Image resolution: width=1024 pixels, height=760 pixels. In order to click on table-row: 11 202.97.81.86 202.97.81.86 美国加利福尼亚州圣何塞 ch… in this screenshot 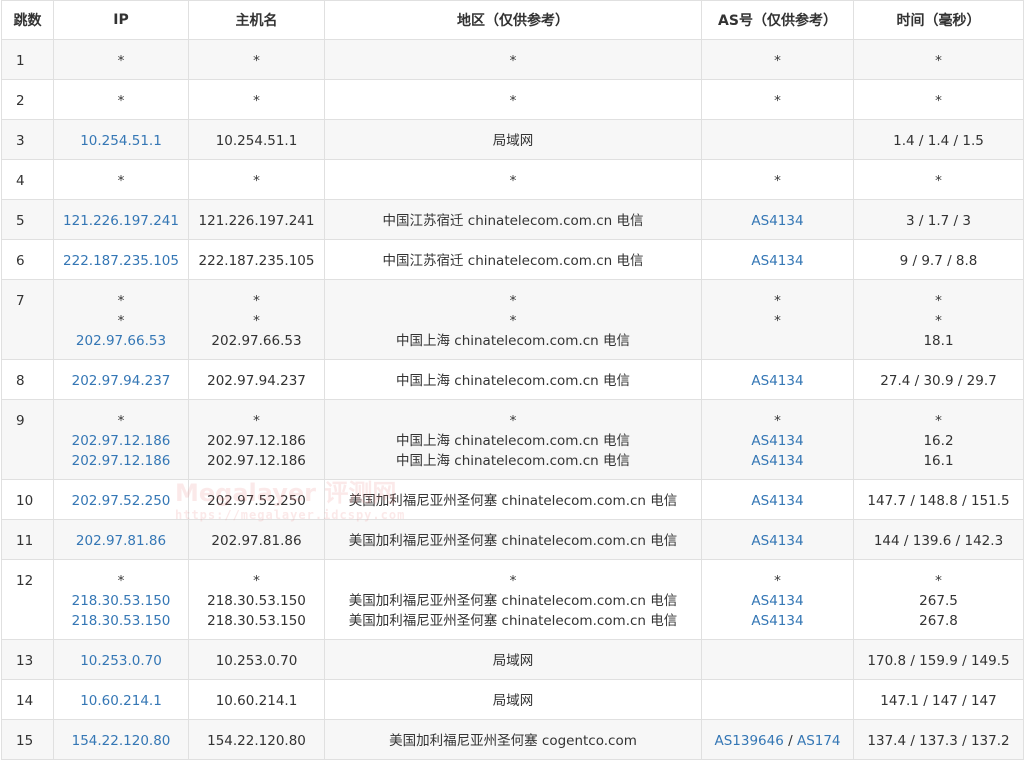, I will do `click(512, 539)`.